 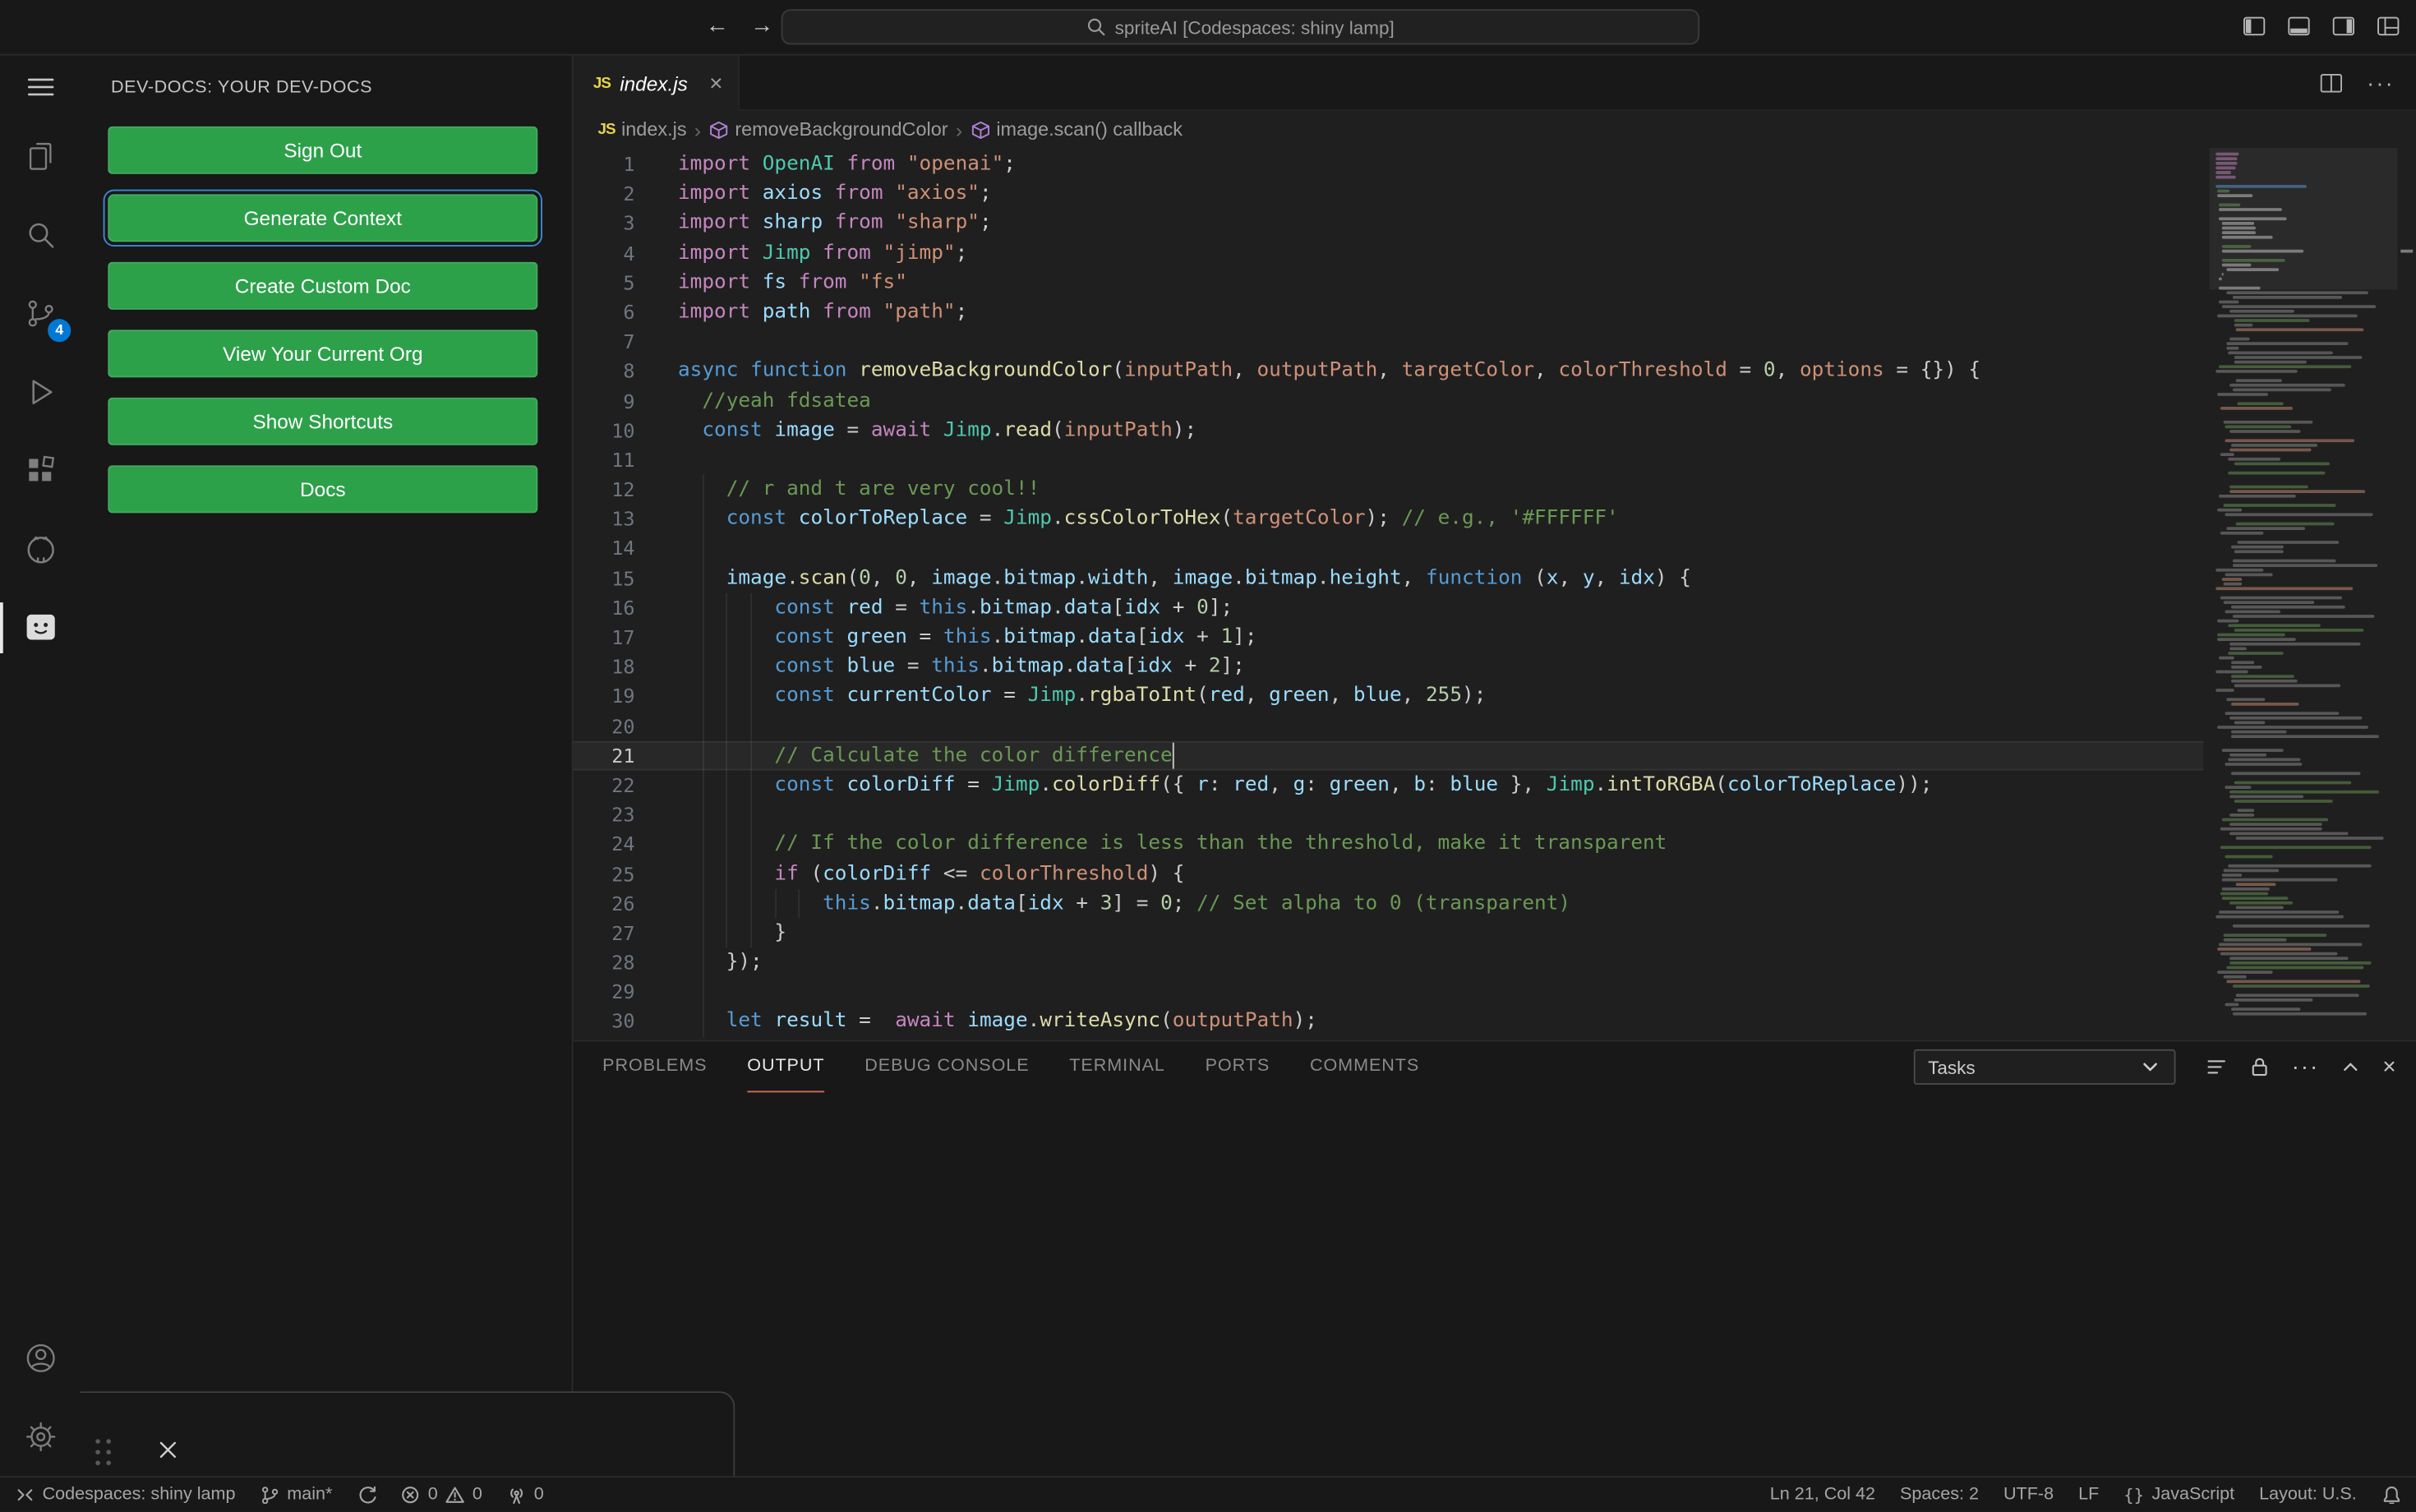 What do you see at coordinates (2089, 1495) in the screenshot?
I see `status-eol: LF` at bounding box center [2089, 1495].